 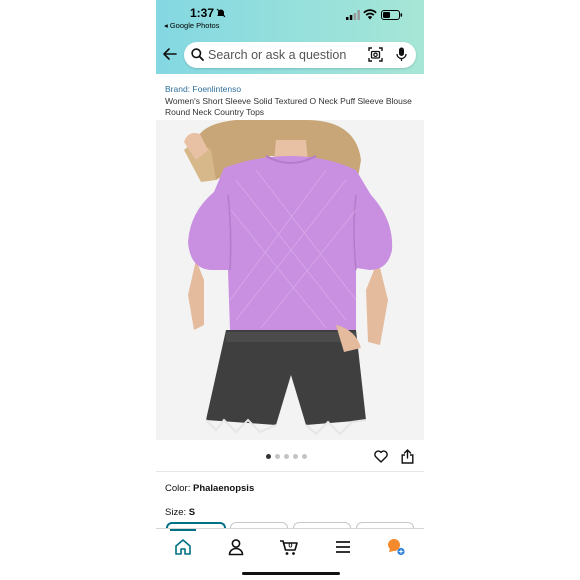 What do you see at coordinates (290, 471) in the screenshot?
I see `divider` at bounding box center [290, 471].